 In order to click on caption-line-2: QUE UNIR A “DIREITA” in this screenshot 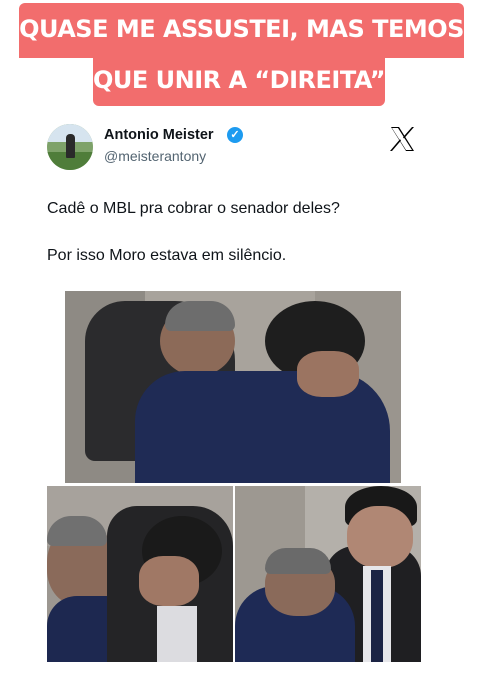, I will do `click(239, 81)`.